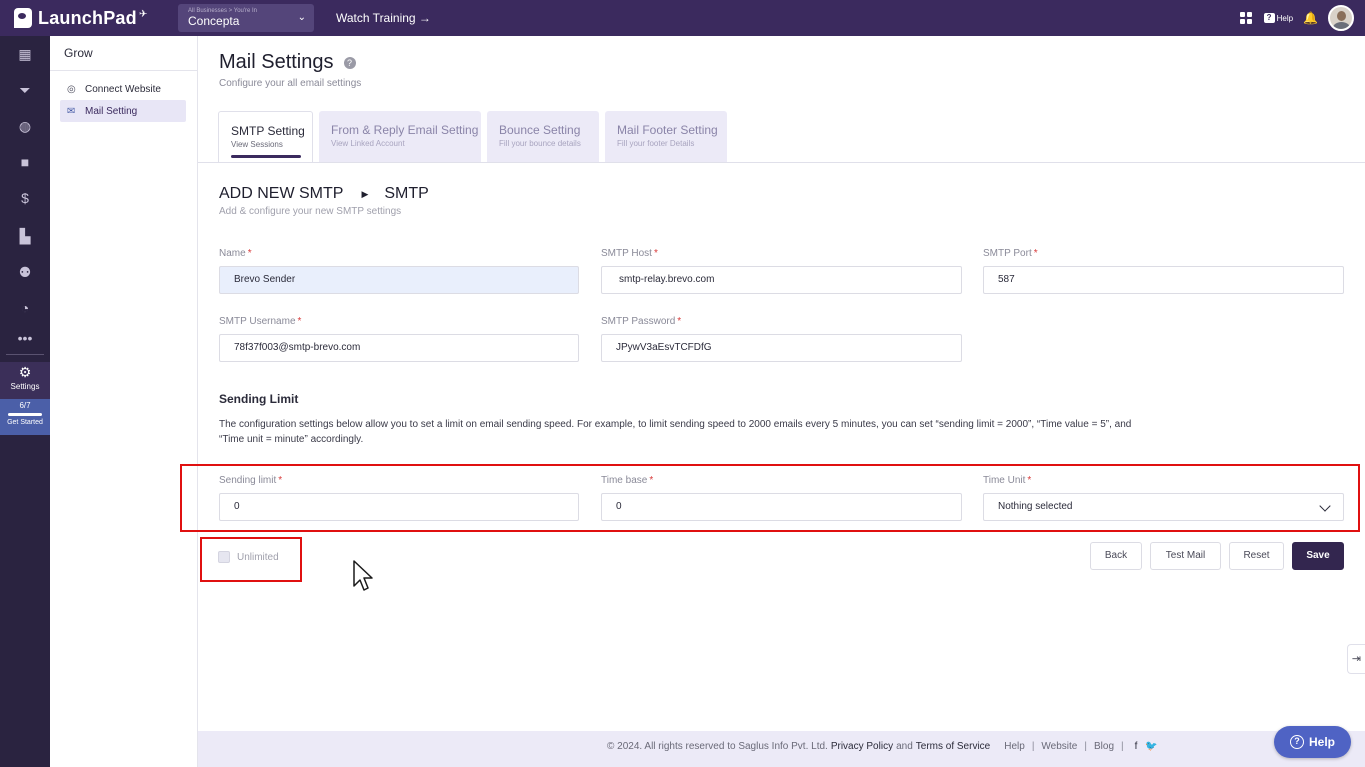 The image size is (1365, 767). What do you see at coordinates (862, 746) in the screenshot?
I see `privacy-policy-link: Privacy Policy` at bounding box center [862, 746].